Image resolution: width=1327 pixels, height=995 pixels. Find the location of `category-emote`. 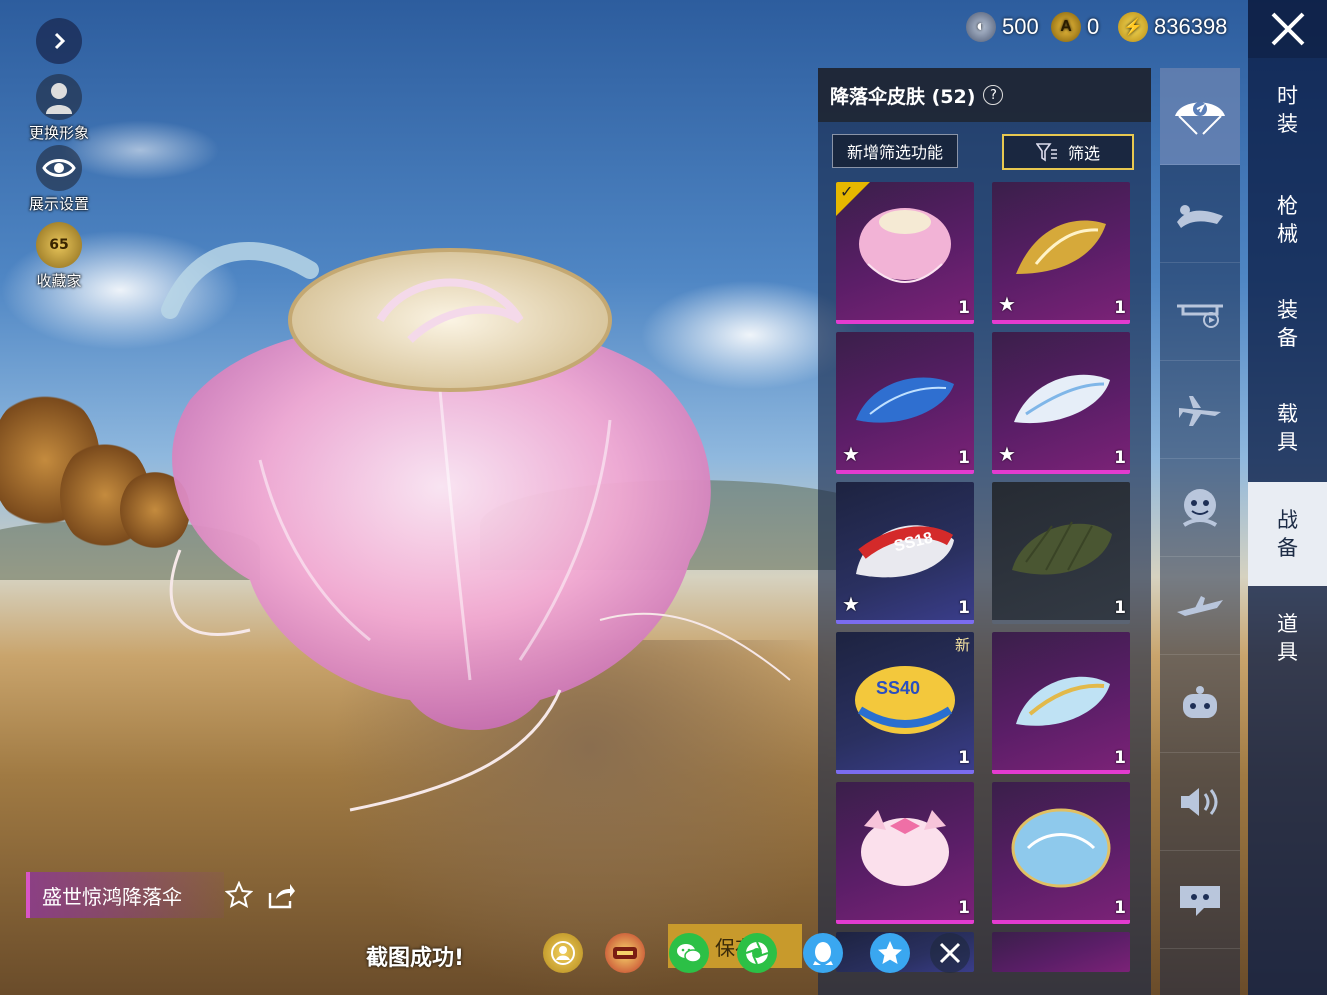

category-emote is located at coordinates (1200, 508).